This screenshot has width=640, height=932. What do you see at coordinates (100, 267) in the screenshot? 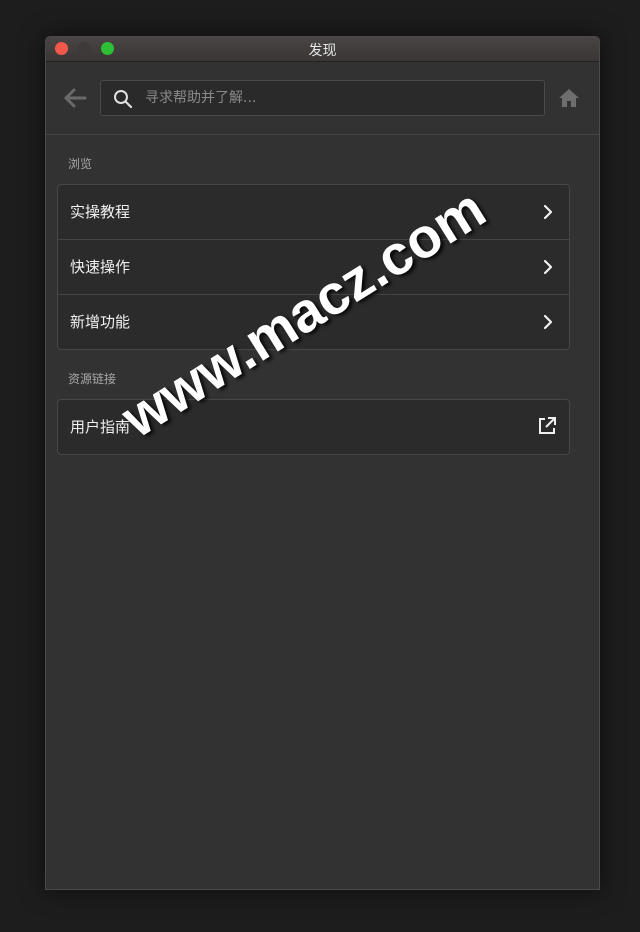
I see `list-item-label: 快速操作` at bounding box center [100, 267].